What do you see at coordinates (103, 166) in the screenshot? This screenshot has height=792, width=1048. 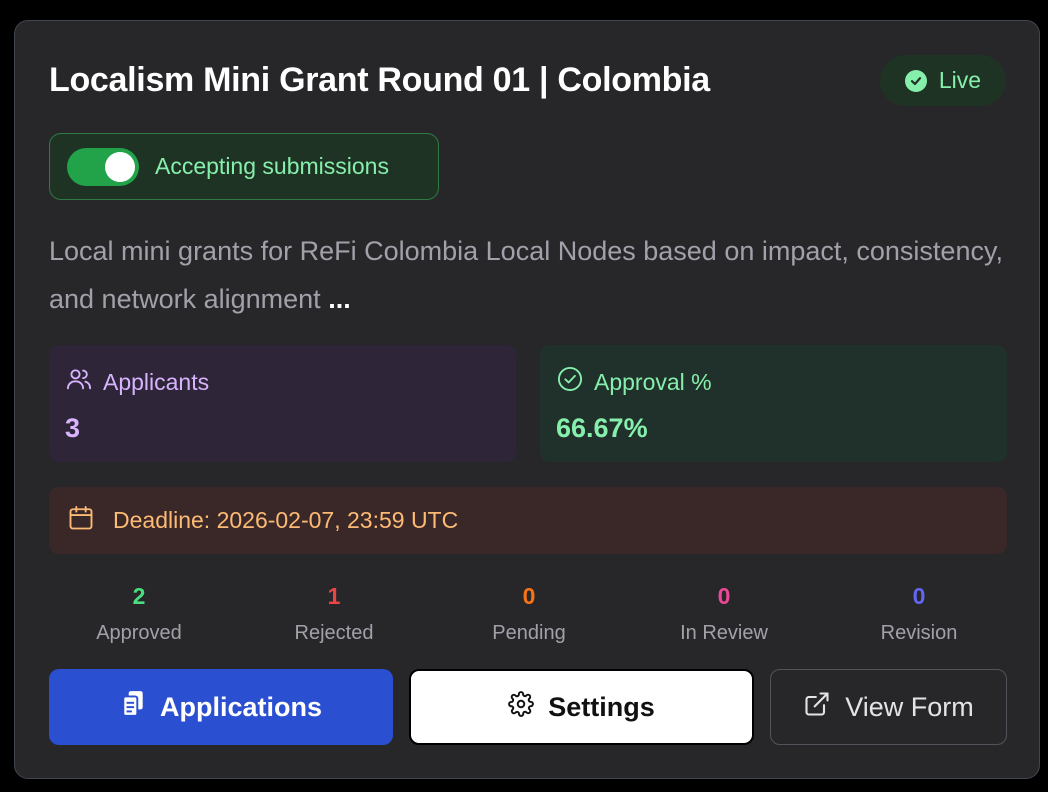 I see `toggle-switch` at bounding box center [103, 166].